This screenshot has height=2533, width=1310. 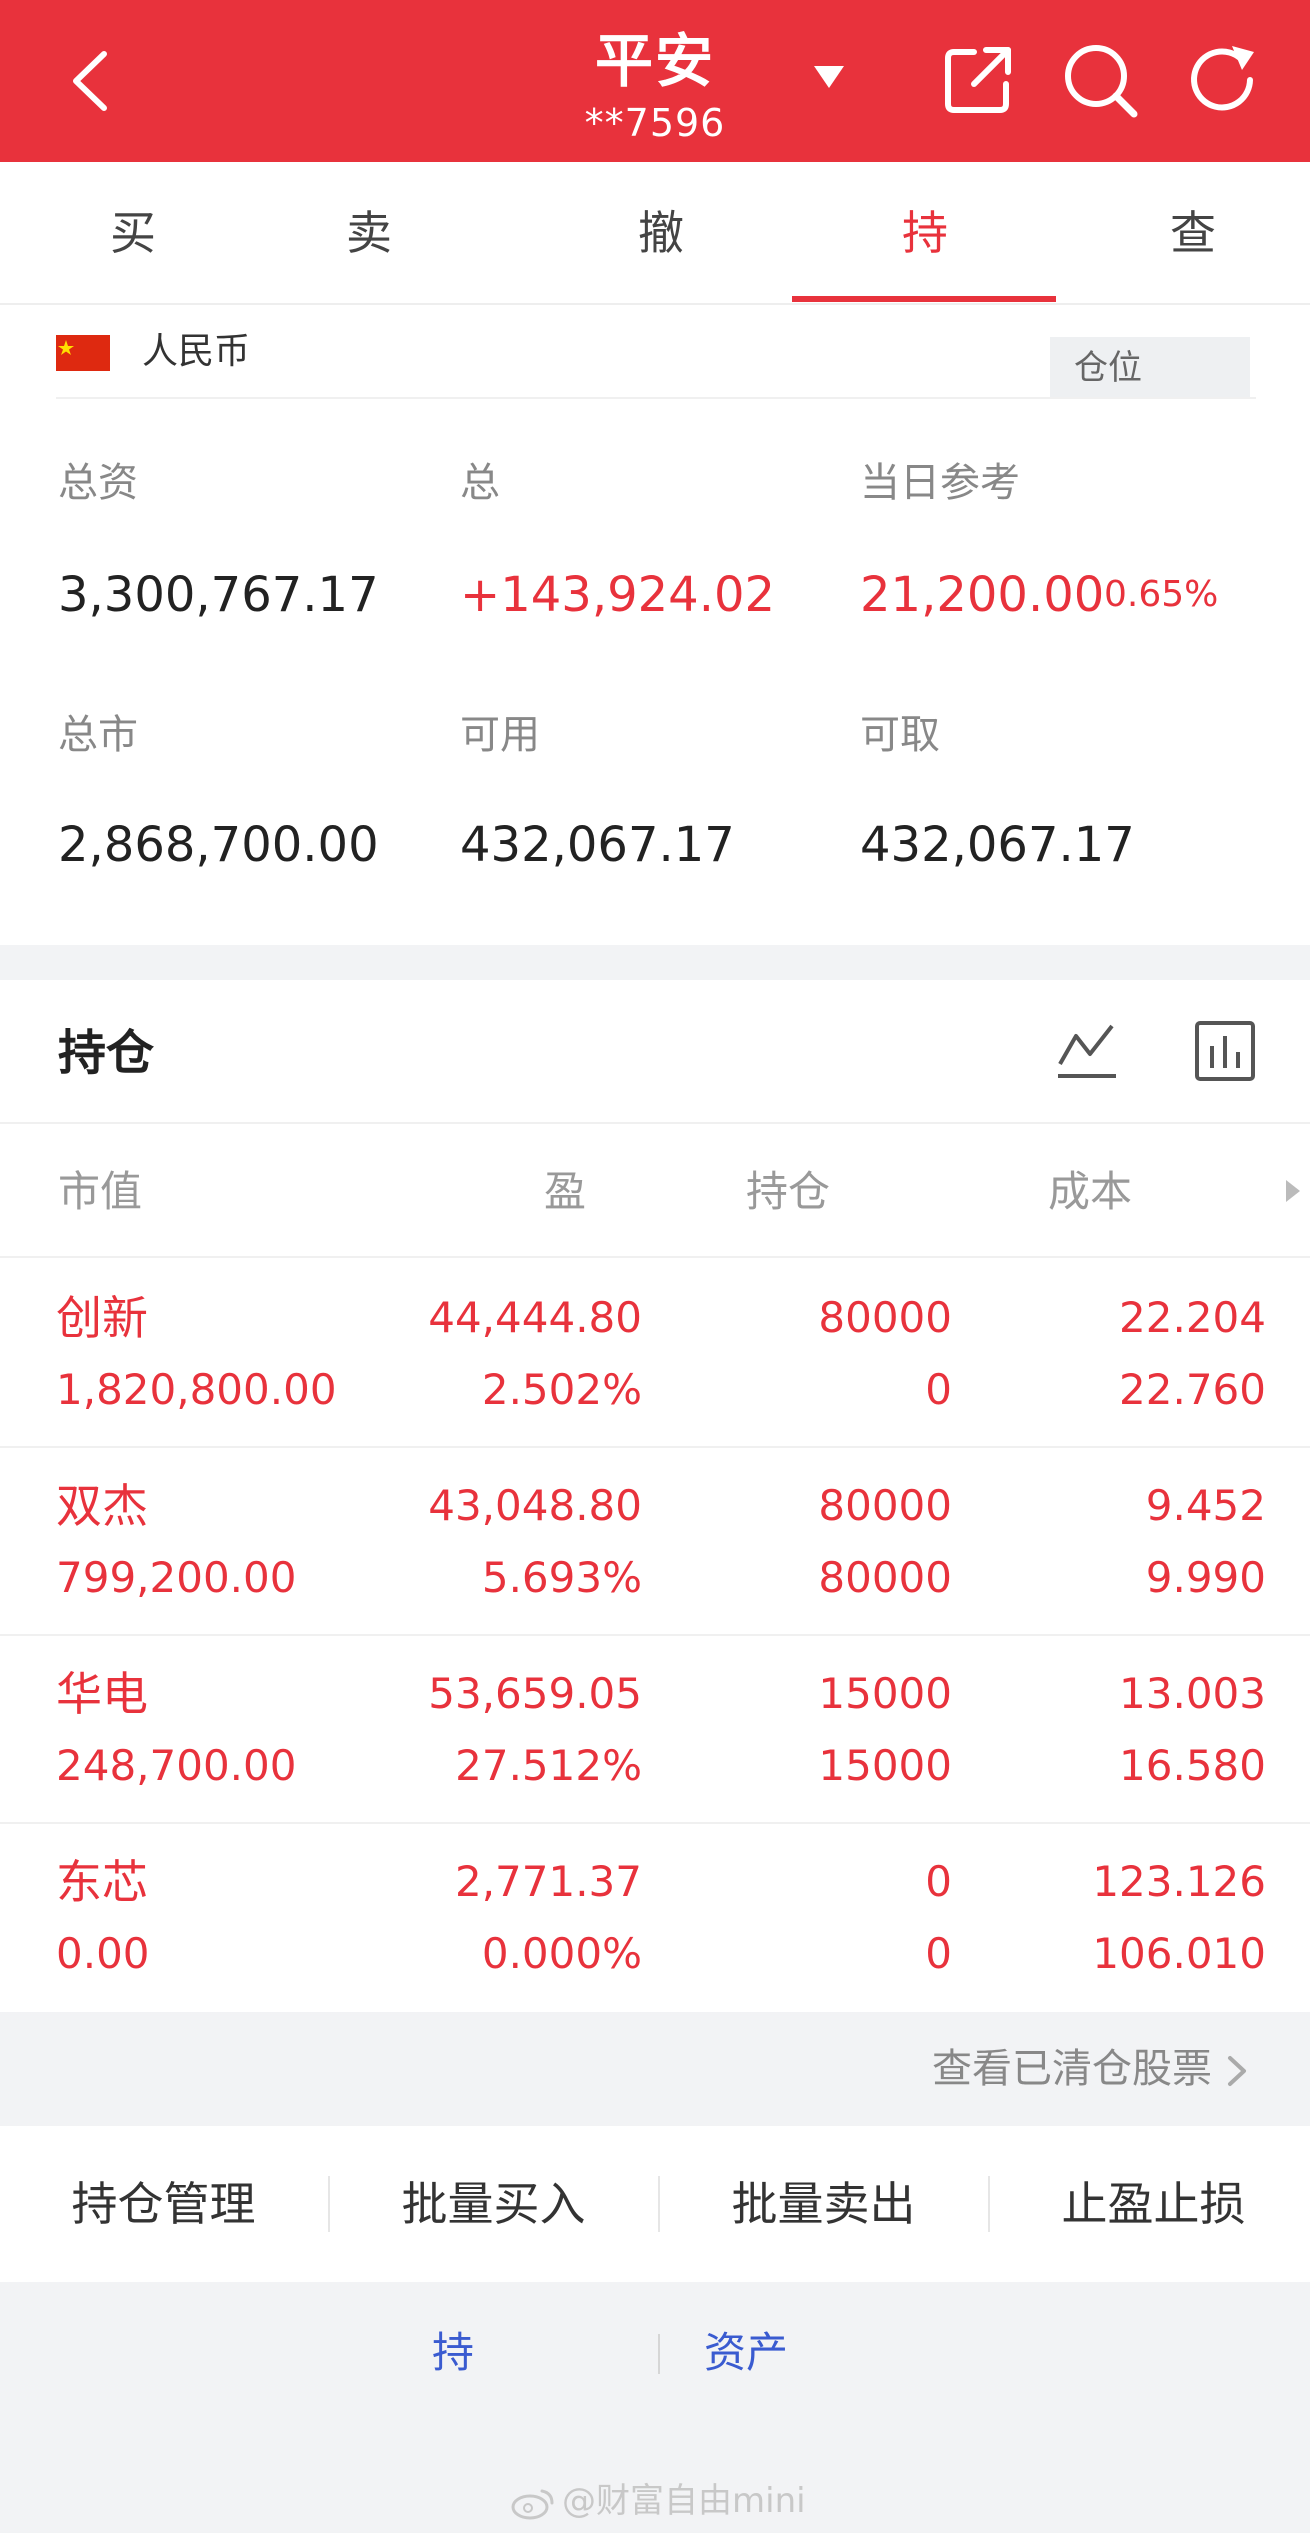 I want to click on tab-buy: 买, so click(x=133, y=233).